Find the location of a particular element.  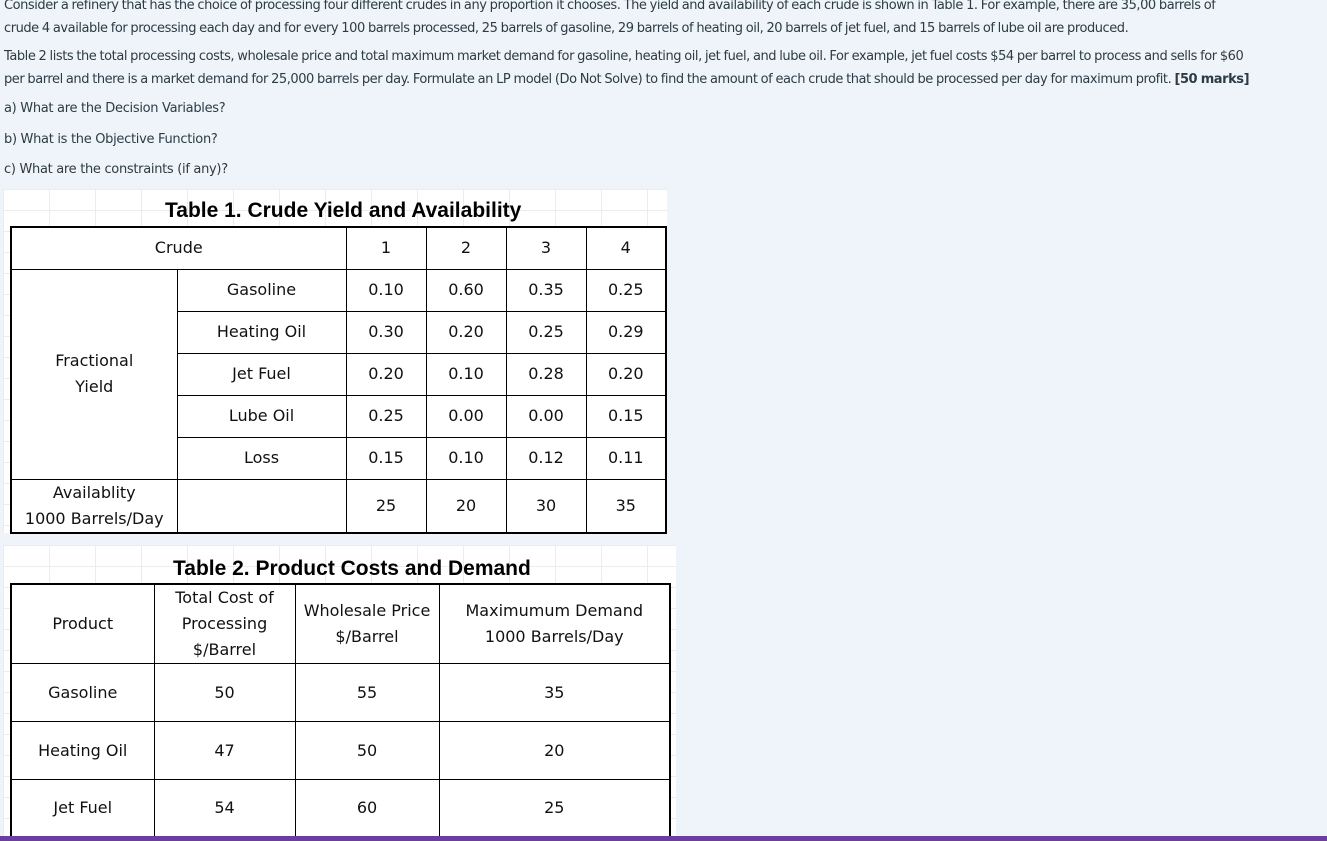

availability-label: Availablity 1000 Barrels/Day is located at coordinates (94, 505).